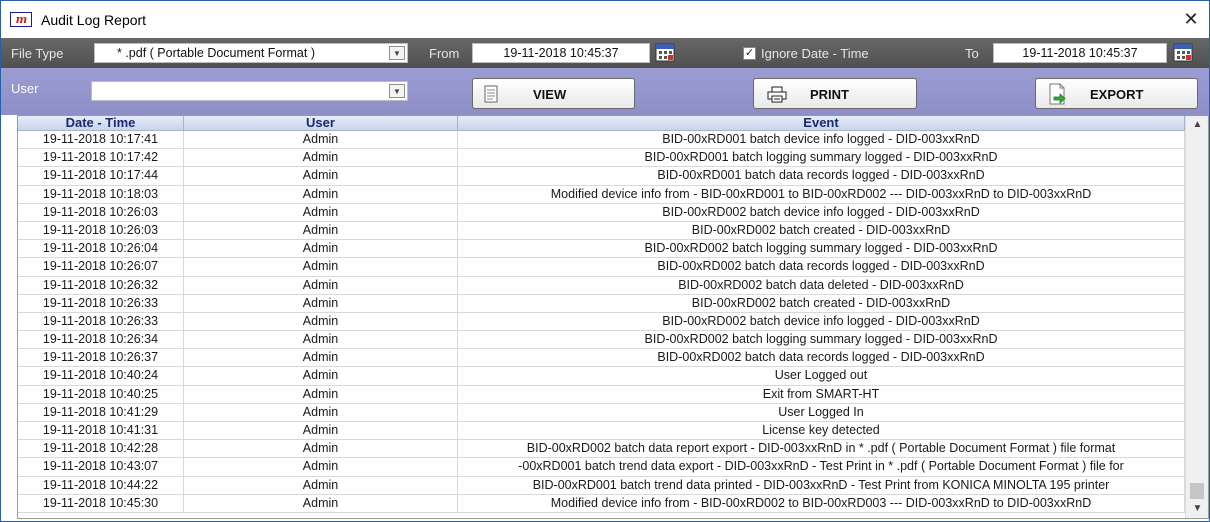 The width and height of the screenshot is (1210, 522). Describe the element at coordinates (491, 94) in the screenshot. I see `document-icon` at that location.